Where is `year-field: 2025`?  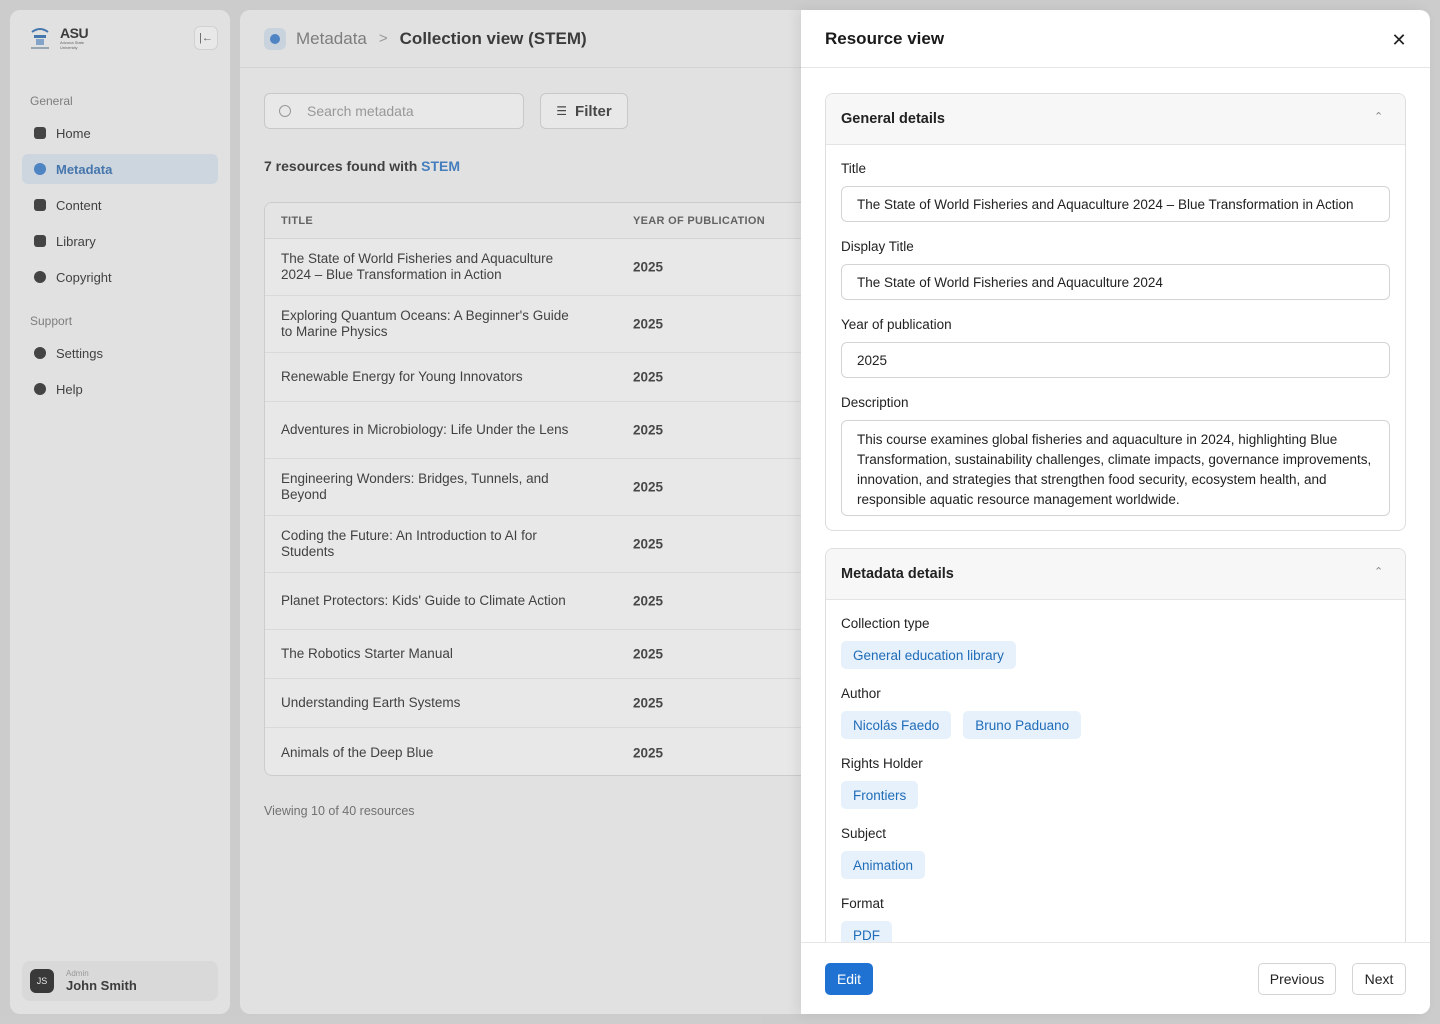
year-field: 2025 is located at coordinates (1115, 360).